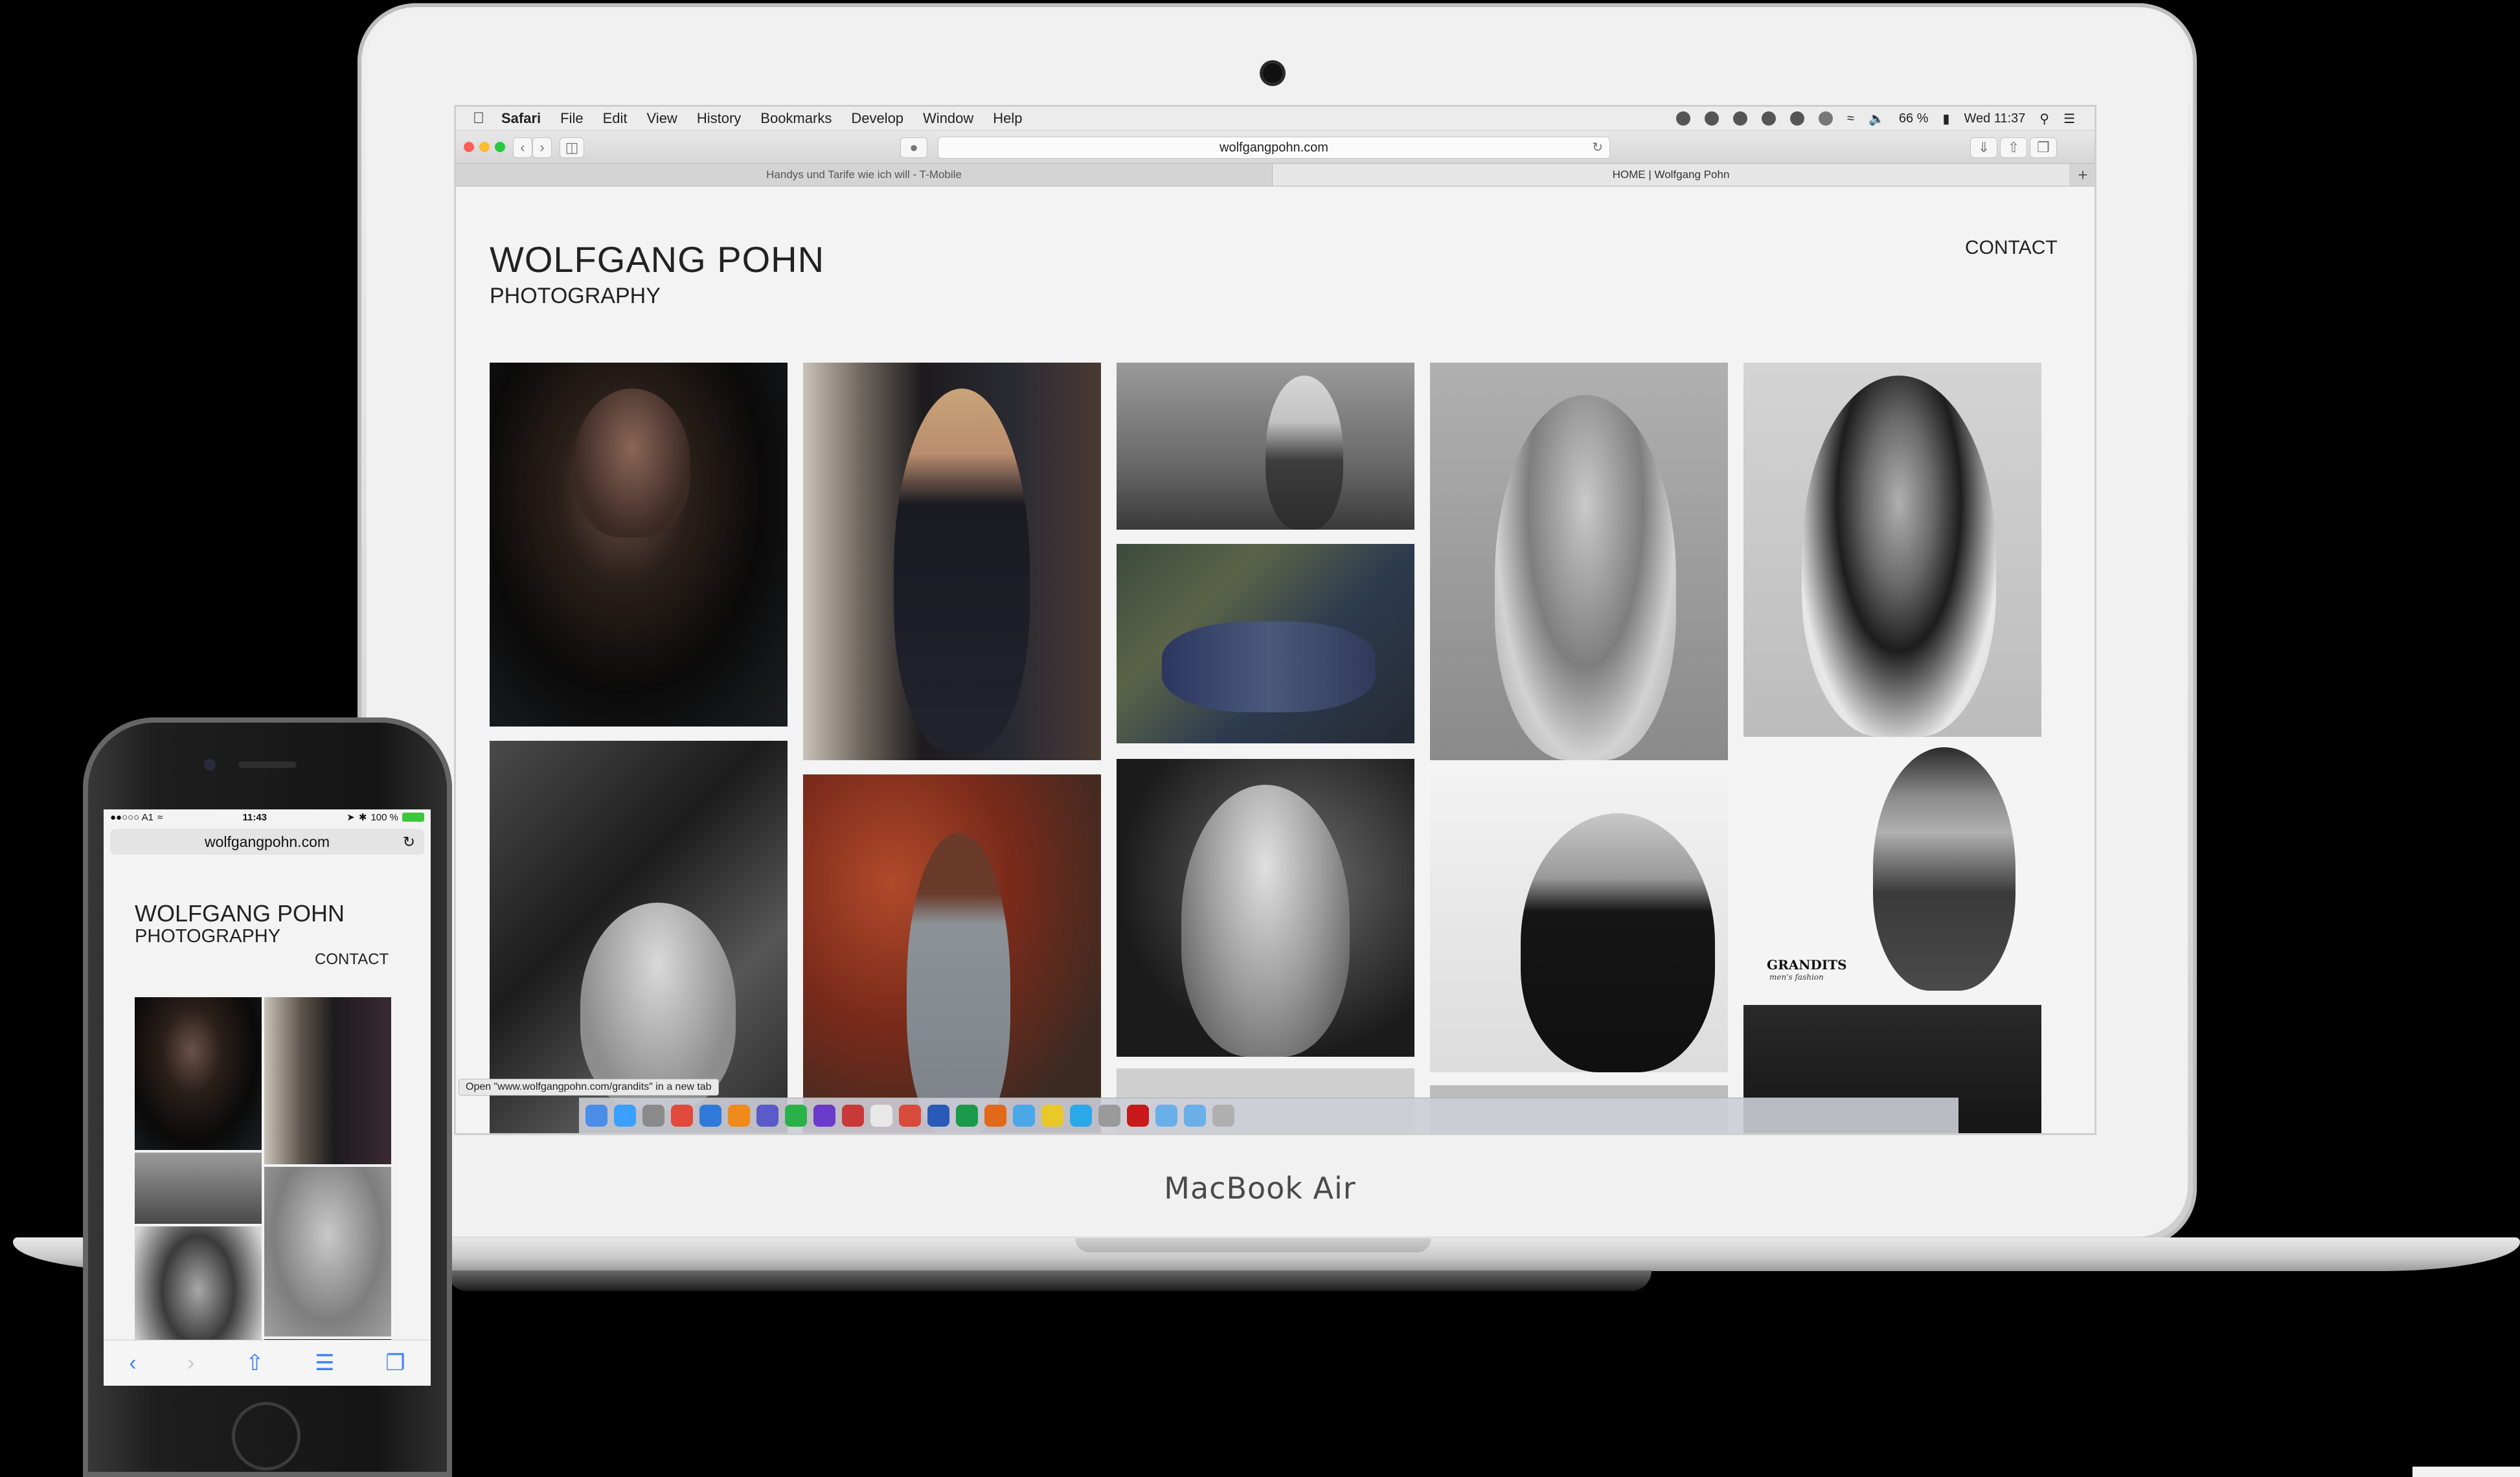 The width and height of the screenshot is (2520, 1477). What do you see at coordinates (1253, 1245) in the screenshot?
I see `macbook-notch` at bounding box center [1253, 1245].